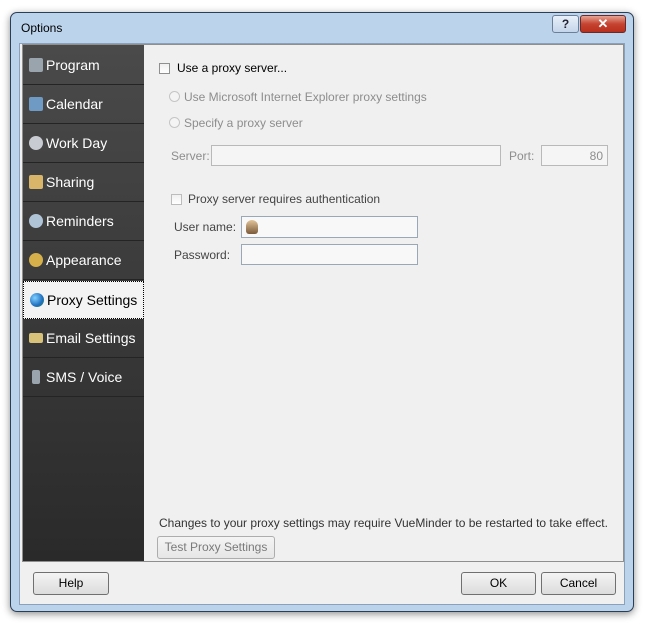  What do you see at coordinates (36, 260) in the screenshot?
I see `appearance-icon` at bounding box center [36, 260].